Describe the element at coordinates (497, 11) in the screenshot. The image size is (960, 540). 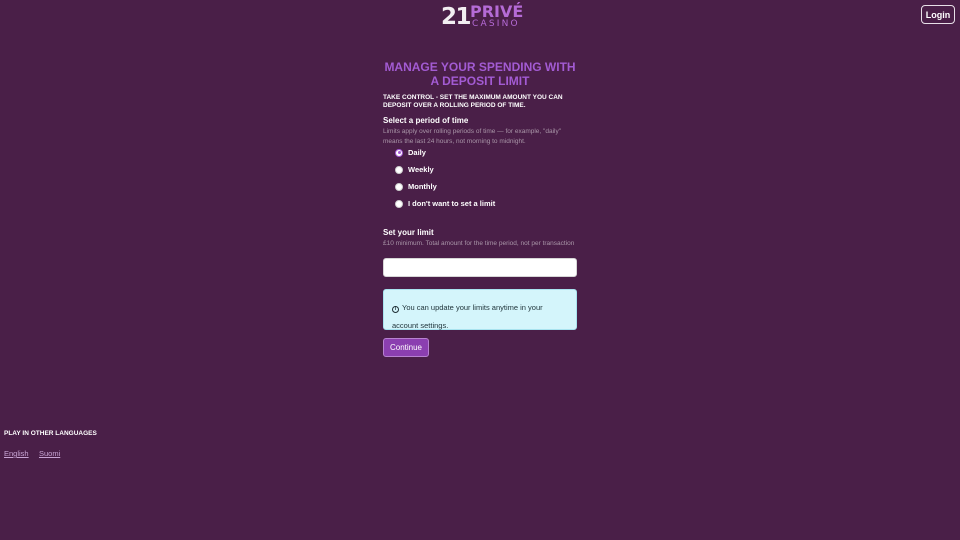
I see `logo-brand: PRIVÉ` at that location.